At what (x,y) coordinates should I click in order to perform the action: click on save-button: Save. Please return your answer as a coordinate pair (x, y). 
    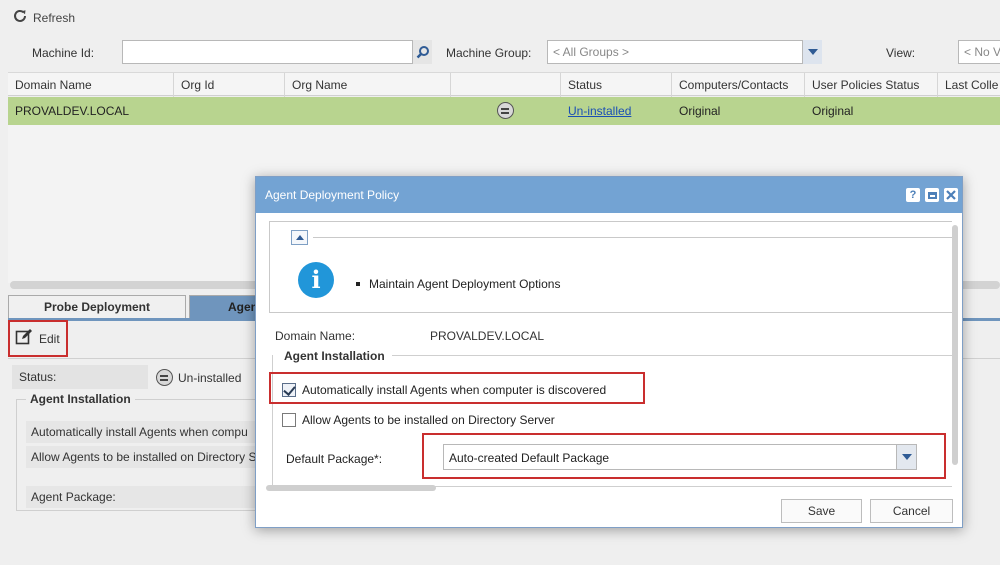
    Looking at the image, I should click on (821, 511).